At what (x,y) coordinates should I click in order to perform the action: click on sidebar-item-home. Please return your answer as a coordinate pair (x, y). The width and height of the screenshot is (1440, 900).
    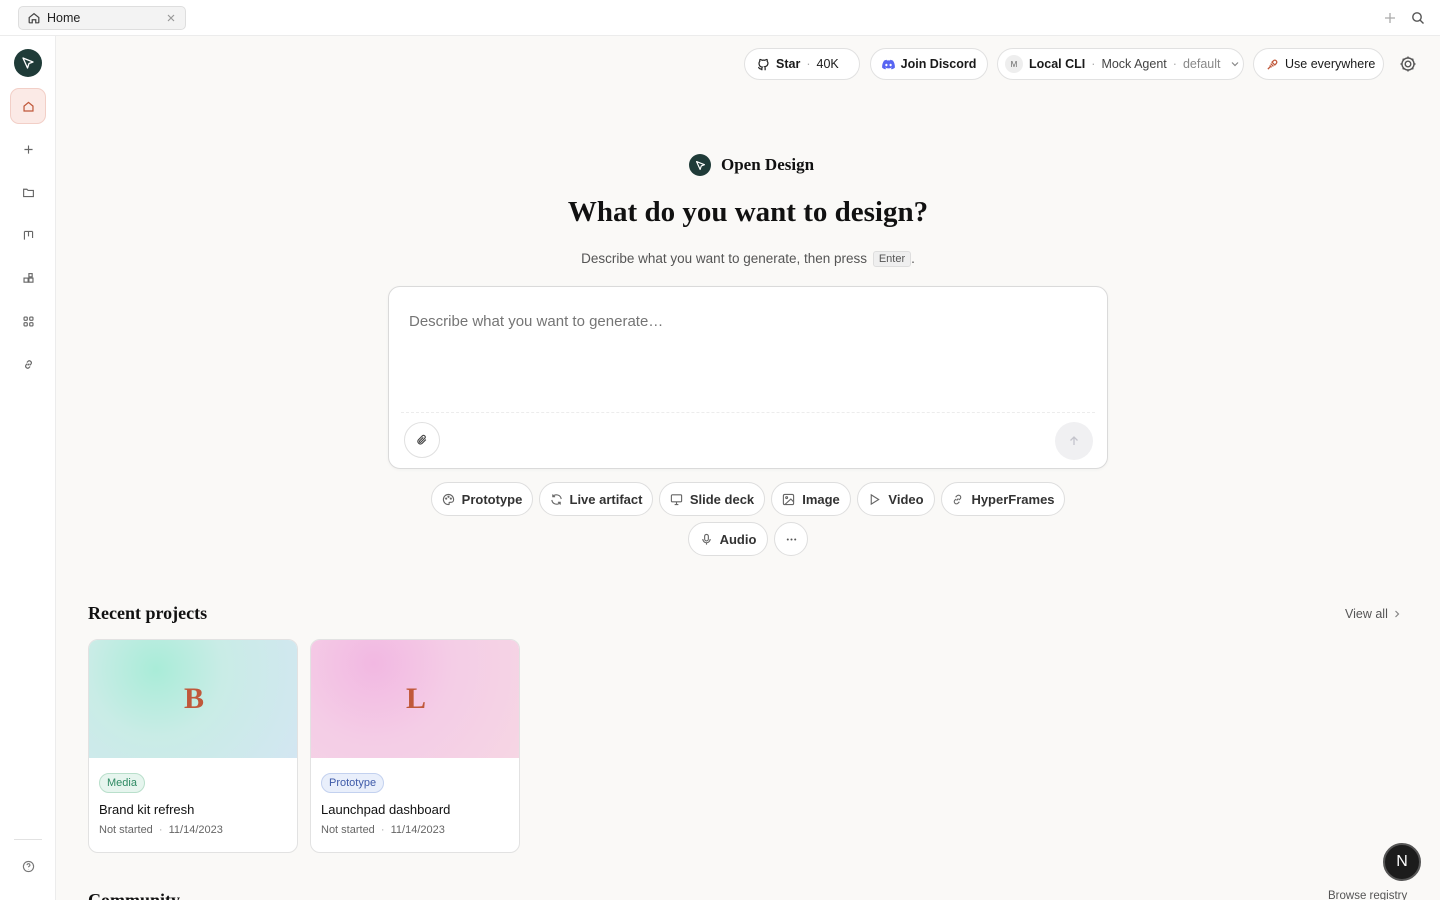
    Looking at the image, I should click on (28, 106).